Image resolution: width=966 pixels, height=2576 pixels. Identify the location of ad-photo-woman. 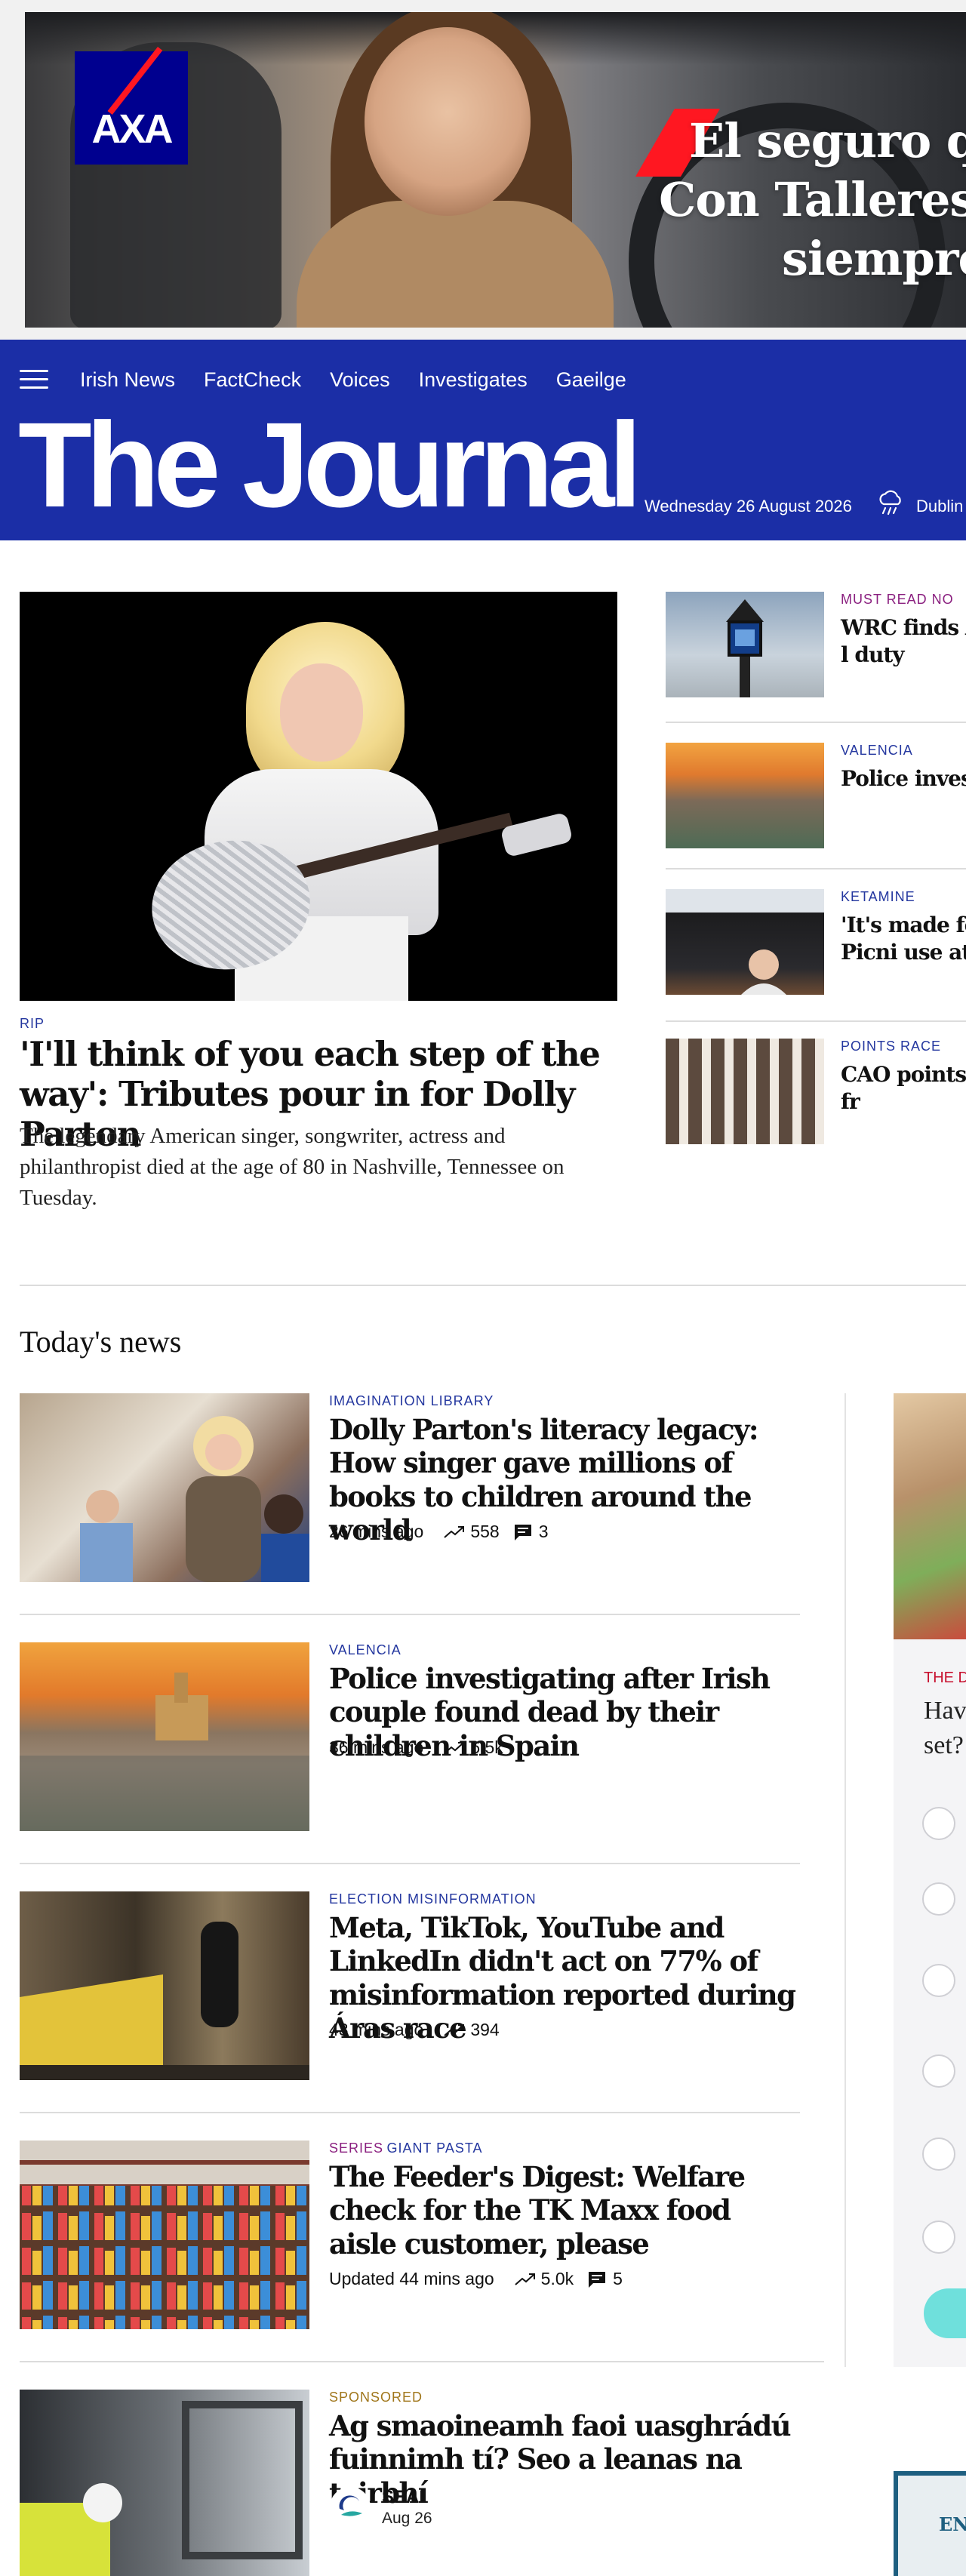
(448, 121).